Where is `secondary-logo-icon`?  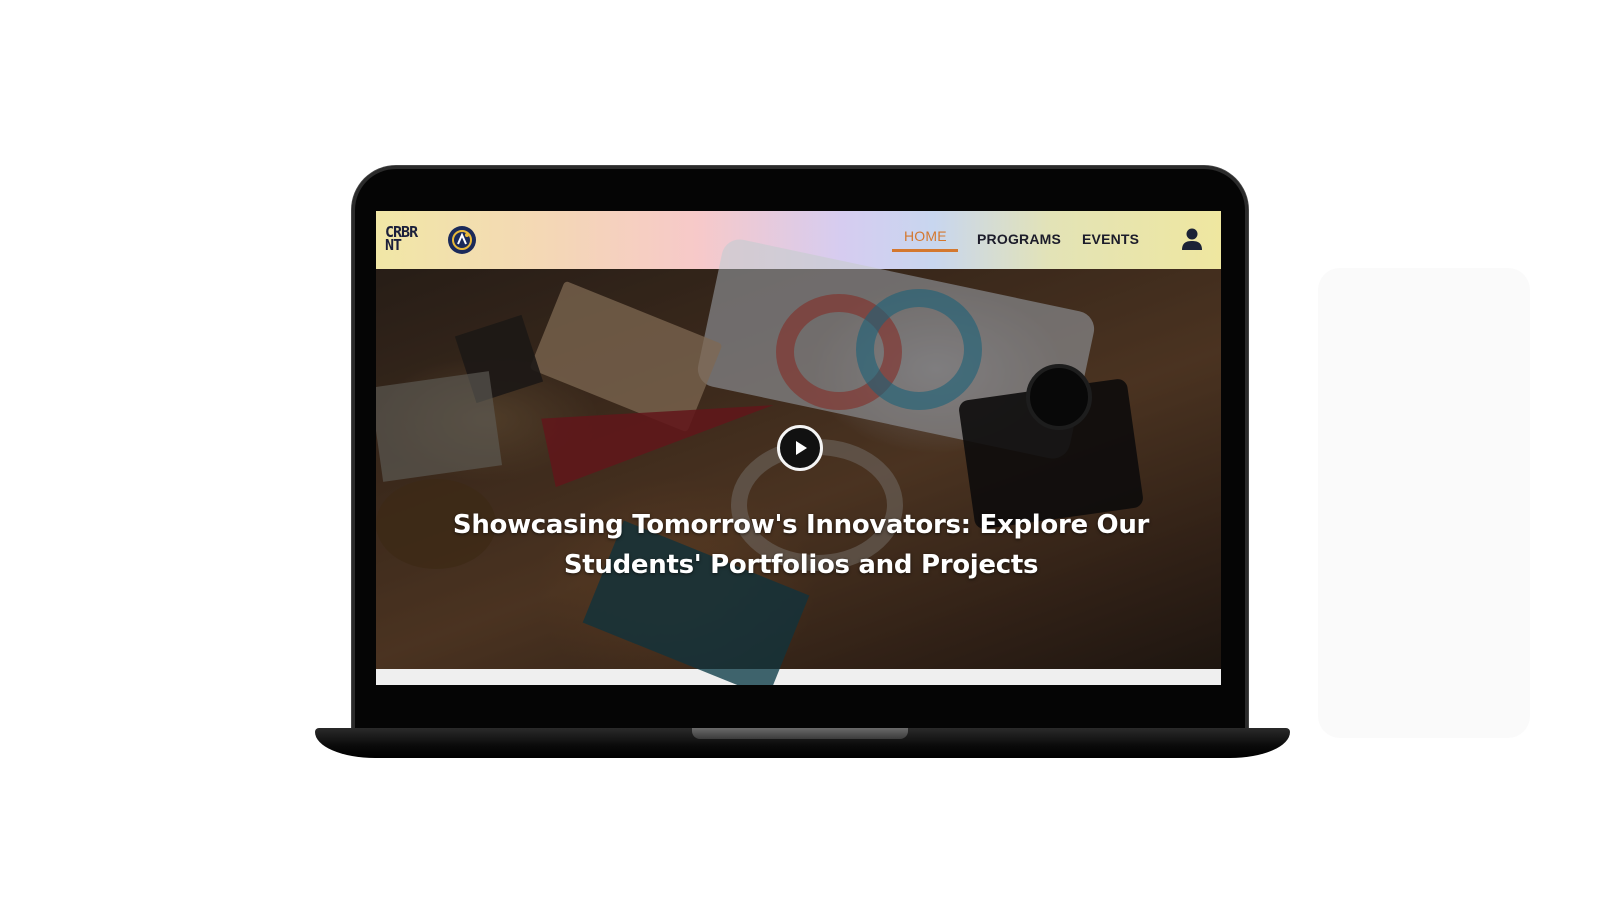
secondary-logo-icon is located at coordinates (462, 240).